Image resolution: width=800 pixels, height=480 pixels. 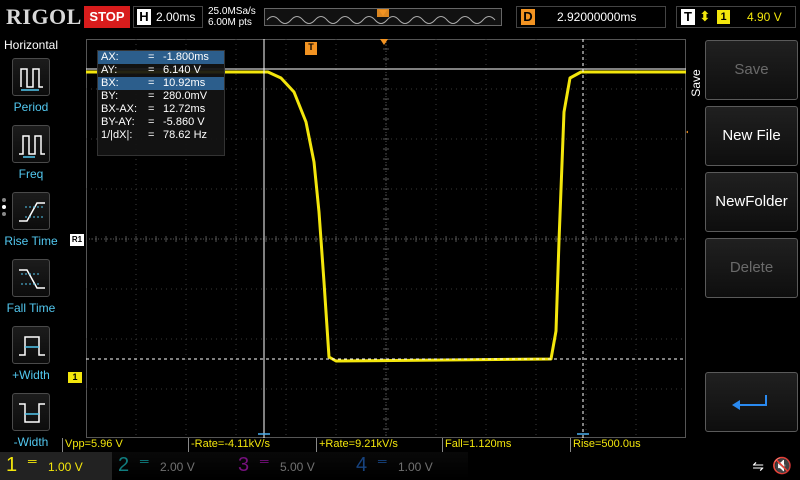 What do you see at coordinates (110, 83) in the screenshot?
I see `cursor-name: BX:` at bounding box center [110, 83].